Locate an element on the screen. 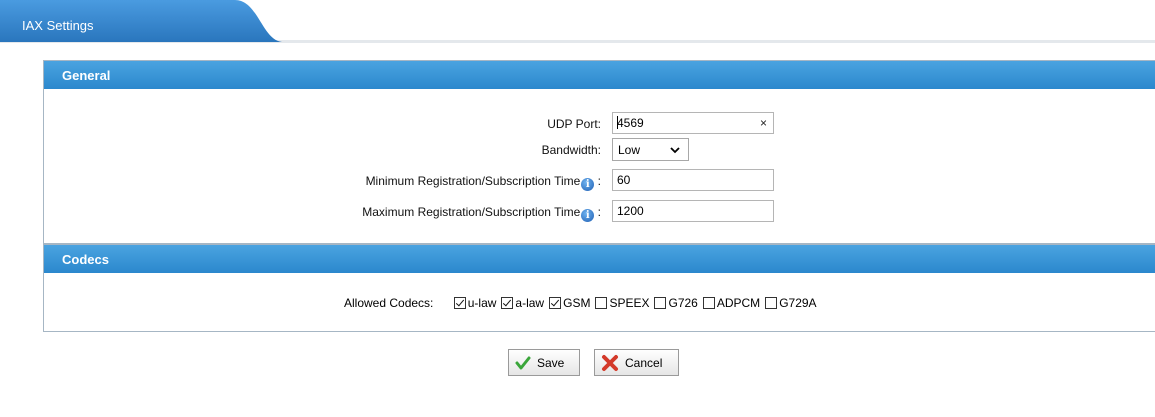 The image size is (1155, 417). udp-port-row: UDP Port: 4569 × is located at coordinates (599, 123).